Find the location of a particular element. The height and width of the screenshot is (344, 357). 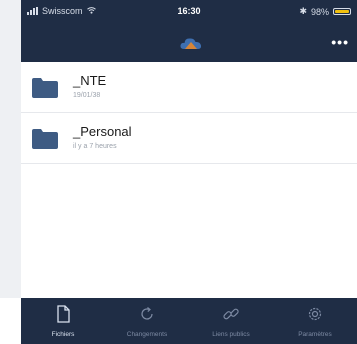

document-icon is located at coordinates (63, 314).